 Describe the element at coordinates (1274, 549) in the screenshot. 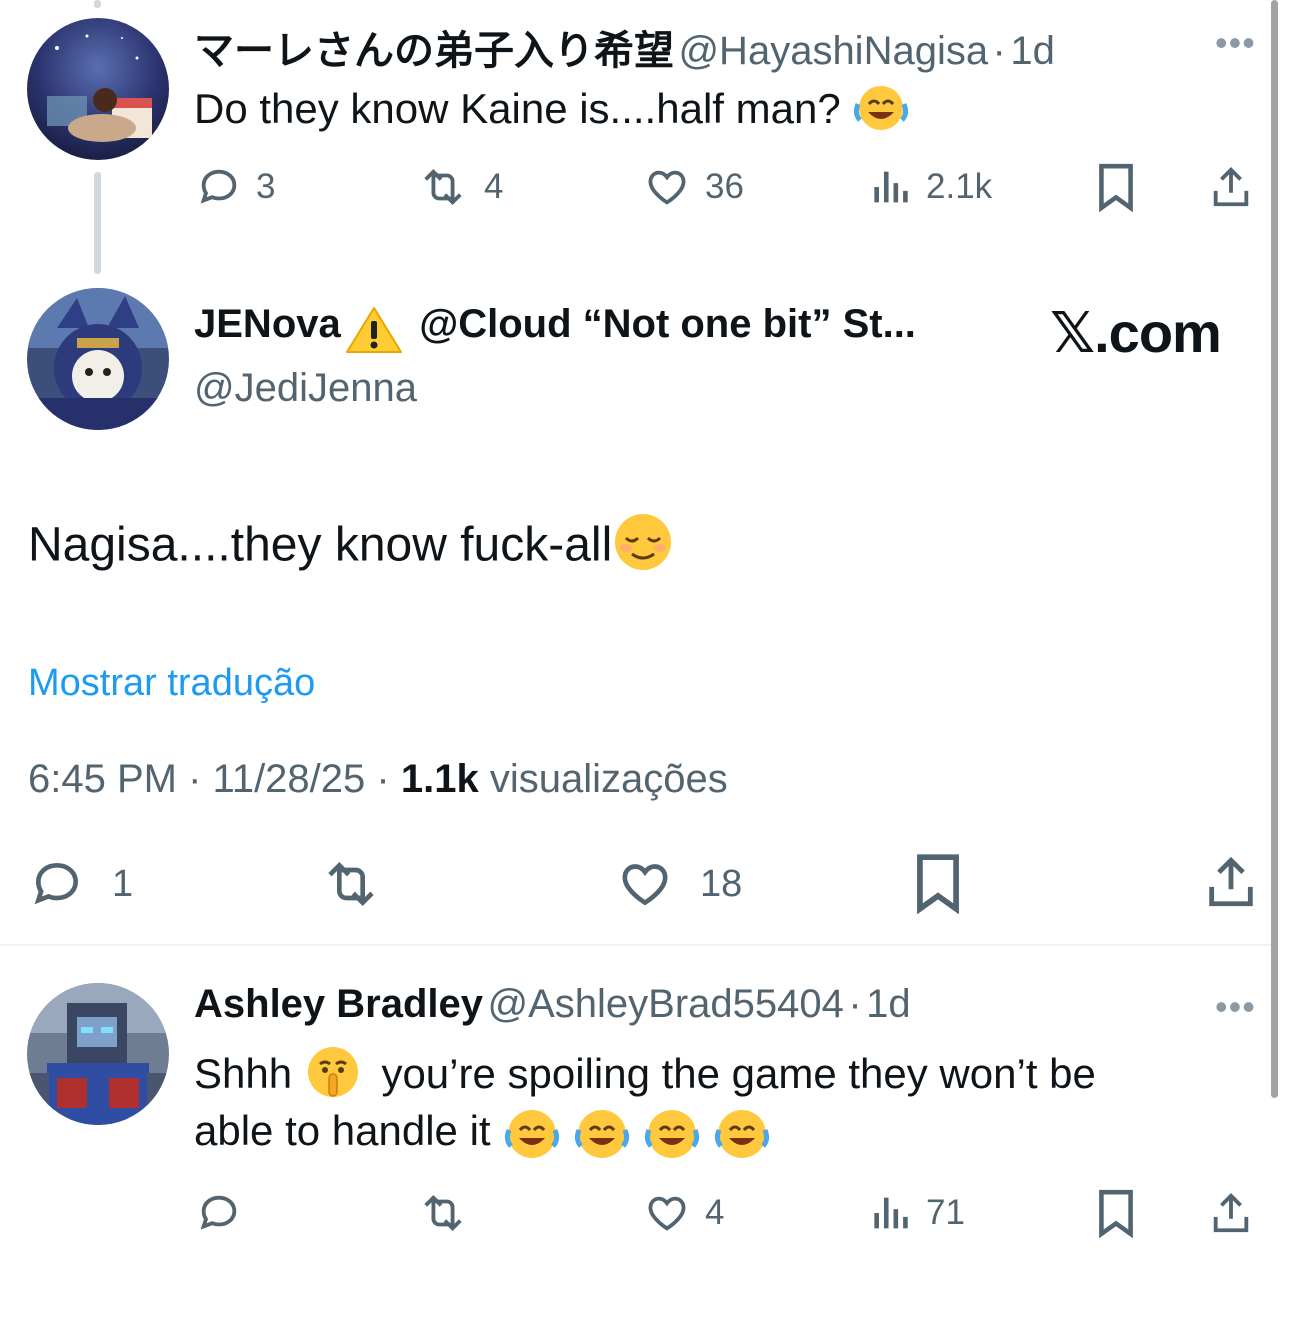

I see `scrollbar` at that location.